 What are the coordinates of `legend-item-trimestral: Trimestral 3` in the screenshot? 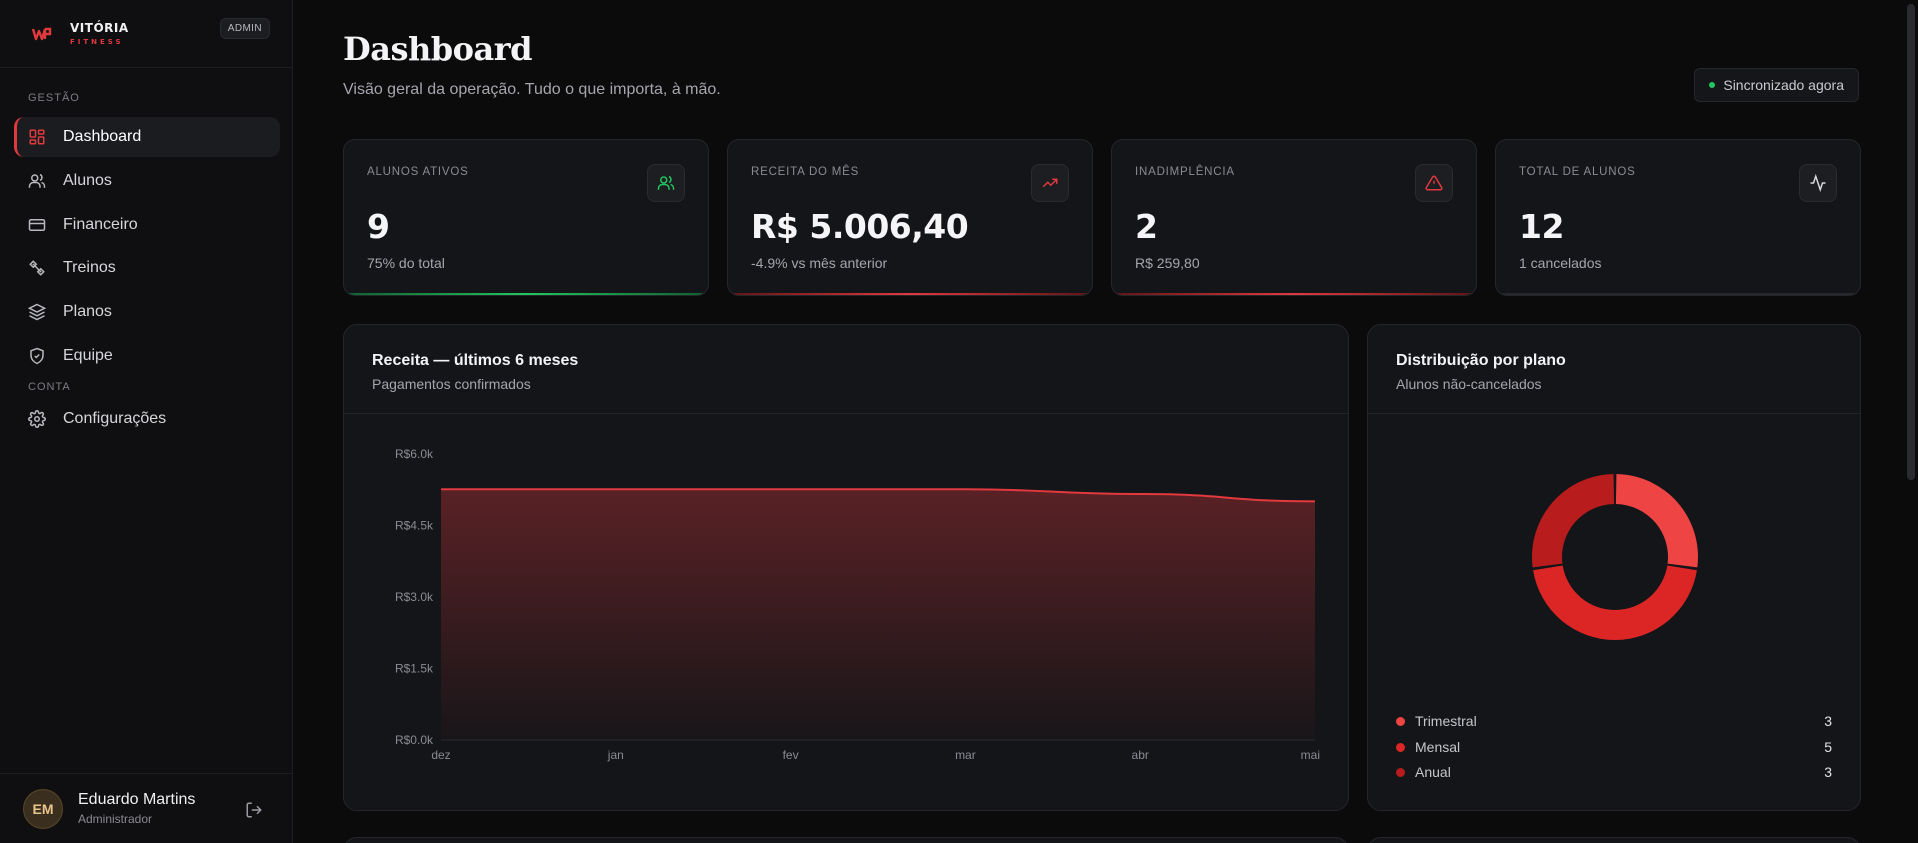 It's located at (1614, 721).